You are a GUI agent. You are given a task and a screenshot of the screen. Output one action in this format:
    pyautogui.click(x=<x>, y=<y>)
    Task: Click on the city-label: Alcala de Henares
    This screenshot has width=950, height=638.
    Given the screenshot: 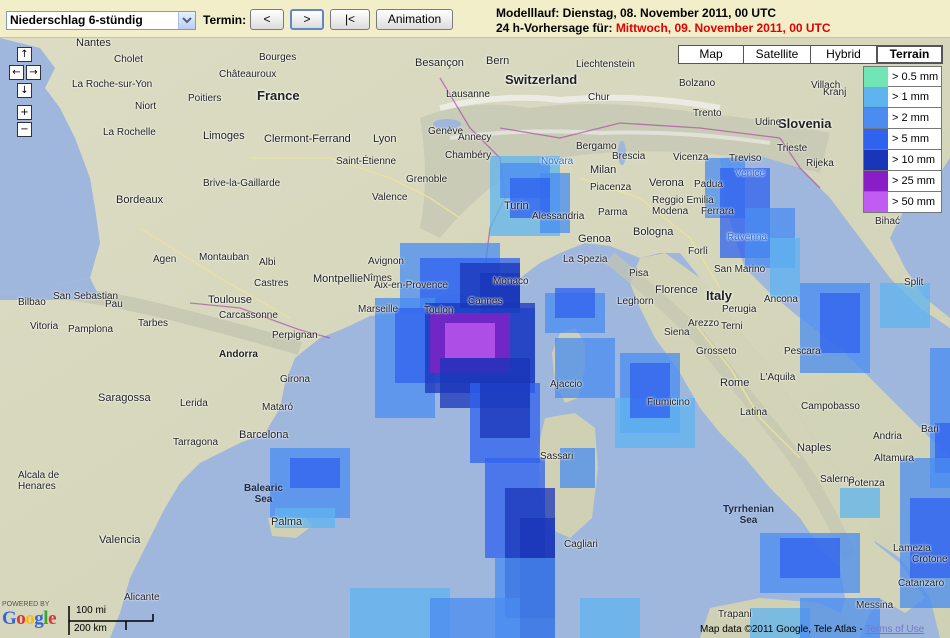 What is the action you would take?
    pyautogui.click(x=39, y=481)
    